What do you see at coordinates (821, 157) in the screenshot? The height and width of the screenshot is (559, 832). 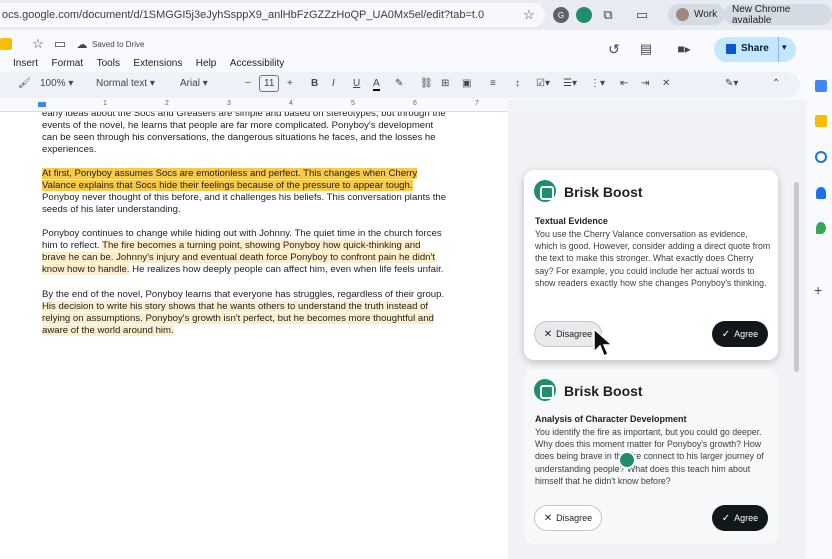 I see `tasks-icon` at bounding box center [821, 157].